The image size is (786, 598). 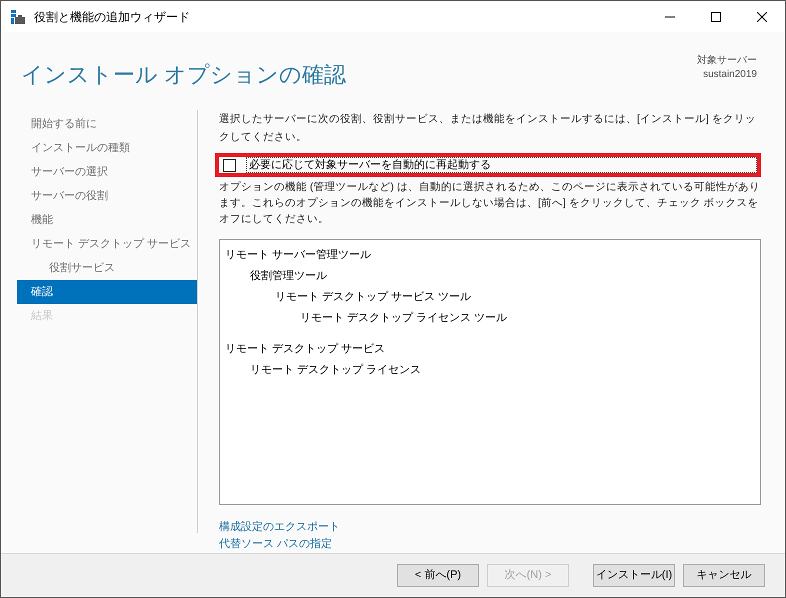 What do you see at coordinates (107, 124) in the screenshot?
I see `sidebar-item: 開始する前に` at bounding box center [107, 124].